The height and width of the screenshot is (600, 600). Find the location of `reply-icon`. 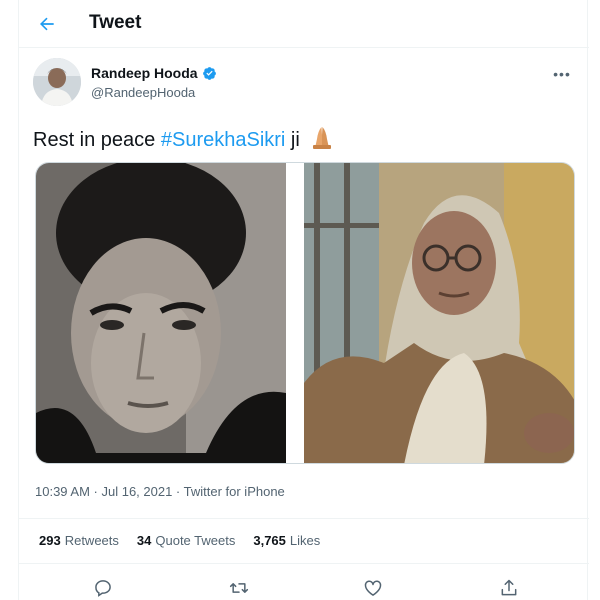

reply-icon is located at coordinates (103, 588).